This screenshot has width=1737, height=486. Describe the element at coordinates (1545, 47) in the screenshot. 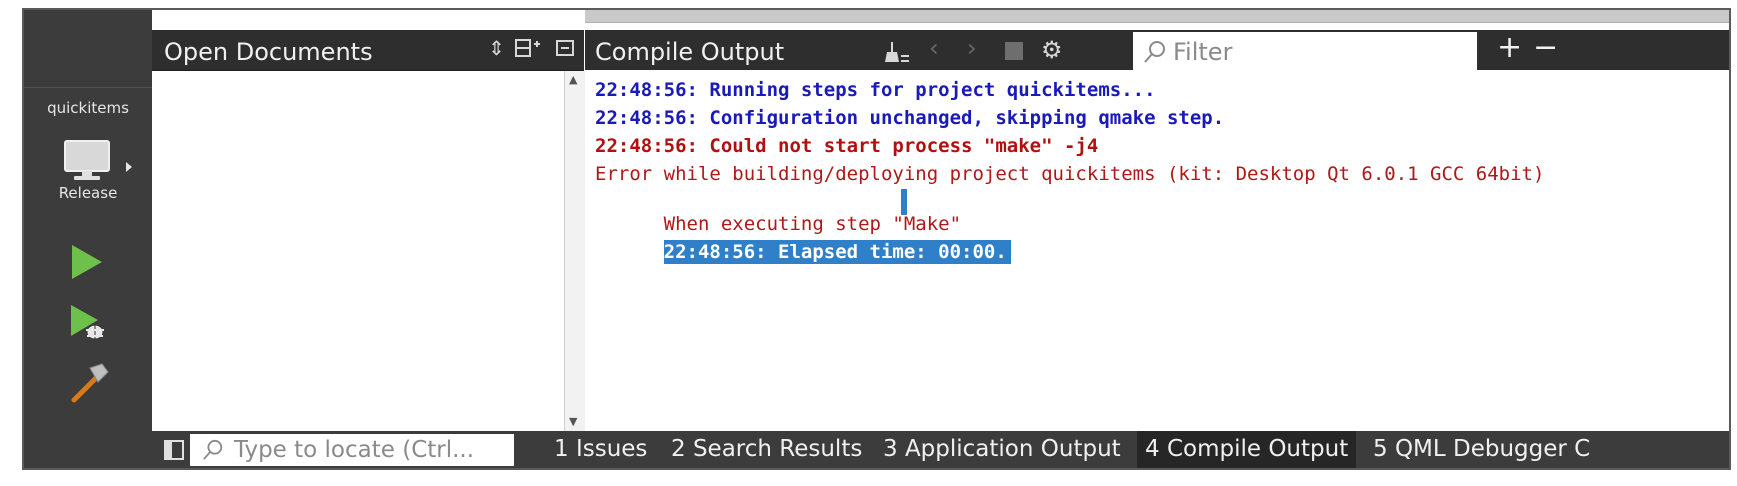

I see `decrease-font-icon: −` at that location.